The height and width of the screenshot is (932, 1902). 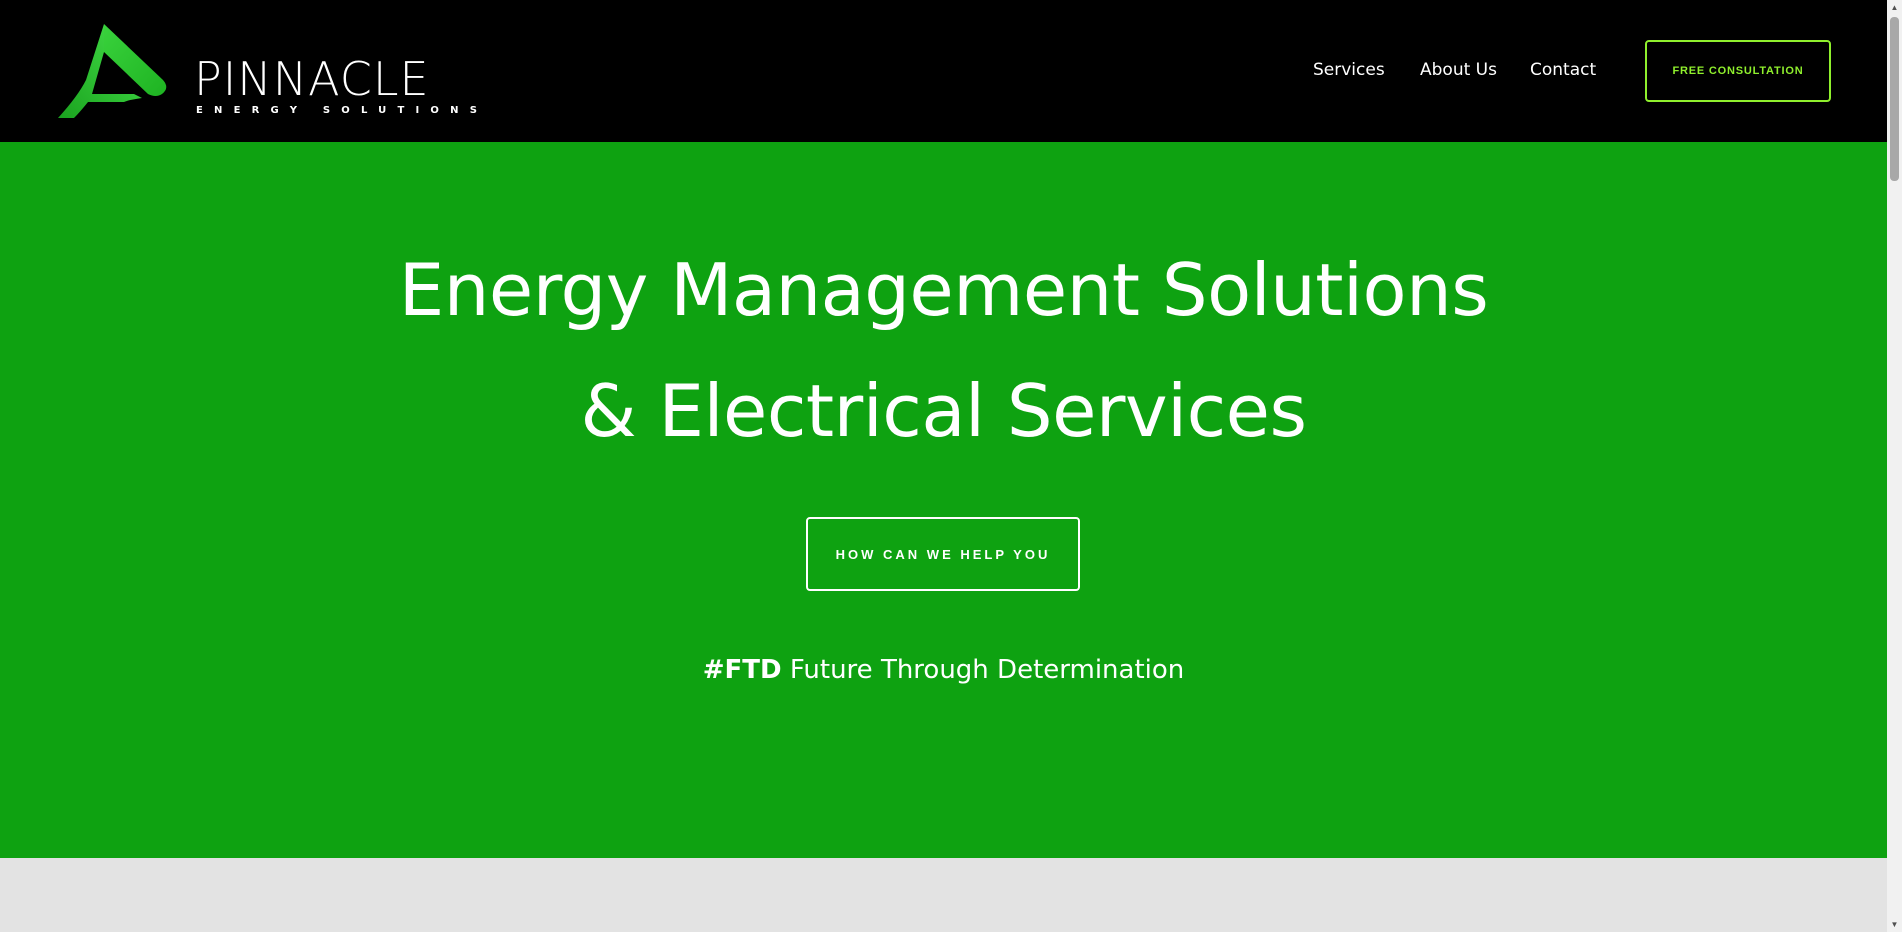 What do you see at coordinates (943, 290) in the screenshot?
I see `hero-title-line-1: Energy Management Solutions` at bounding box center [943, 290].